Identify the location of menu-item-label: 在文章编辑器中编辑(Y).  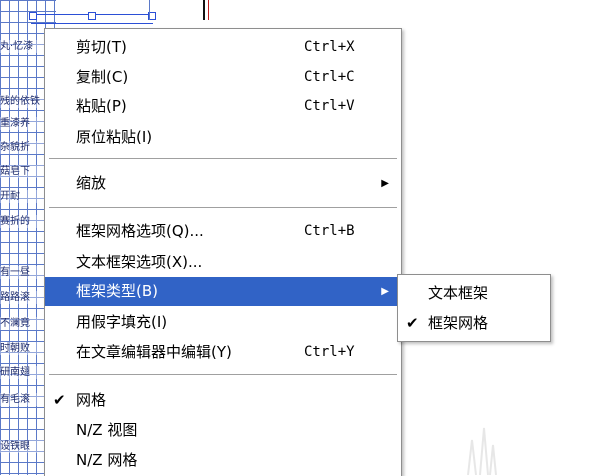
(154, 352).